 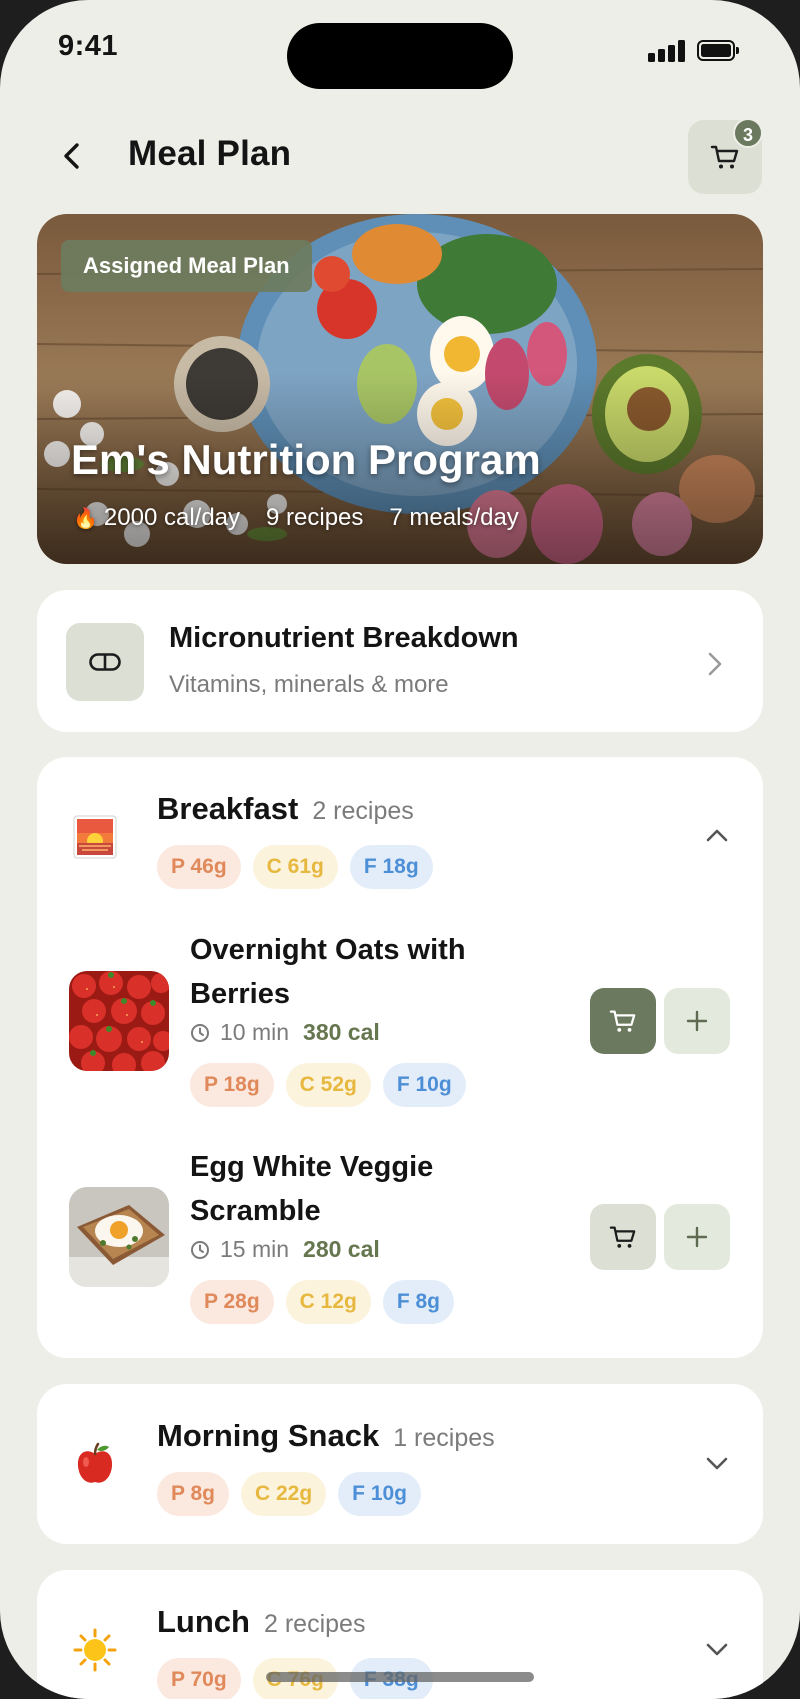 What do you see at coordinates (418, 1302) in the screenshot?
I see `fat-chip: F 8g` at bounding box center [418, 1302].